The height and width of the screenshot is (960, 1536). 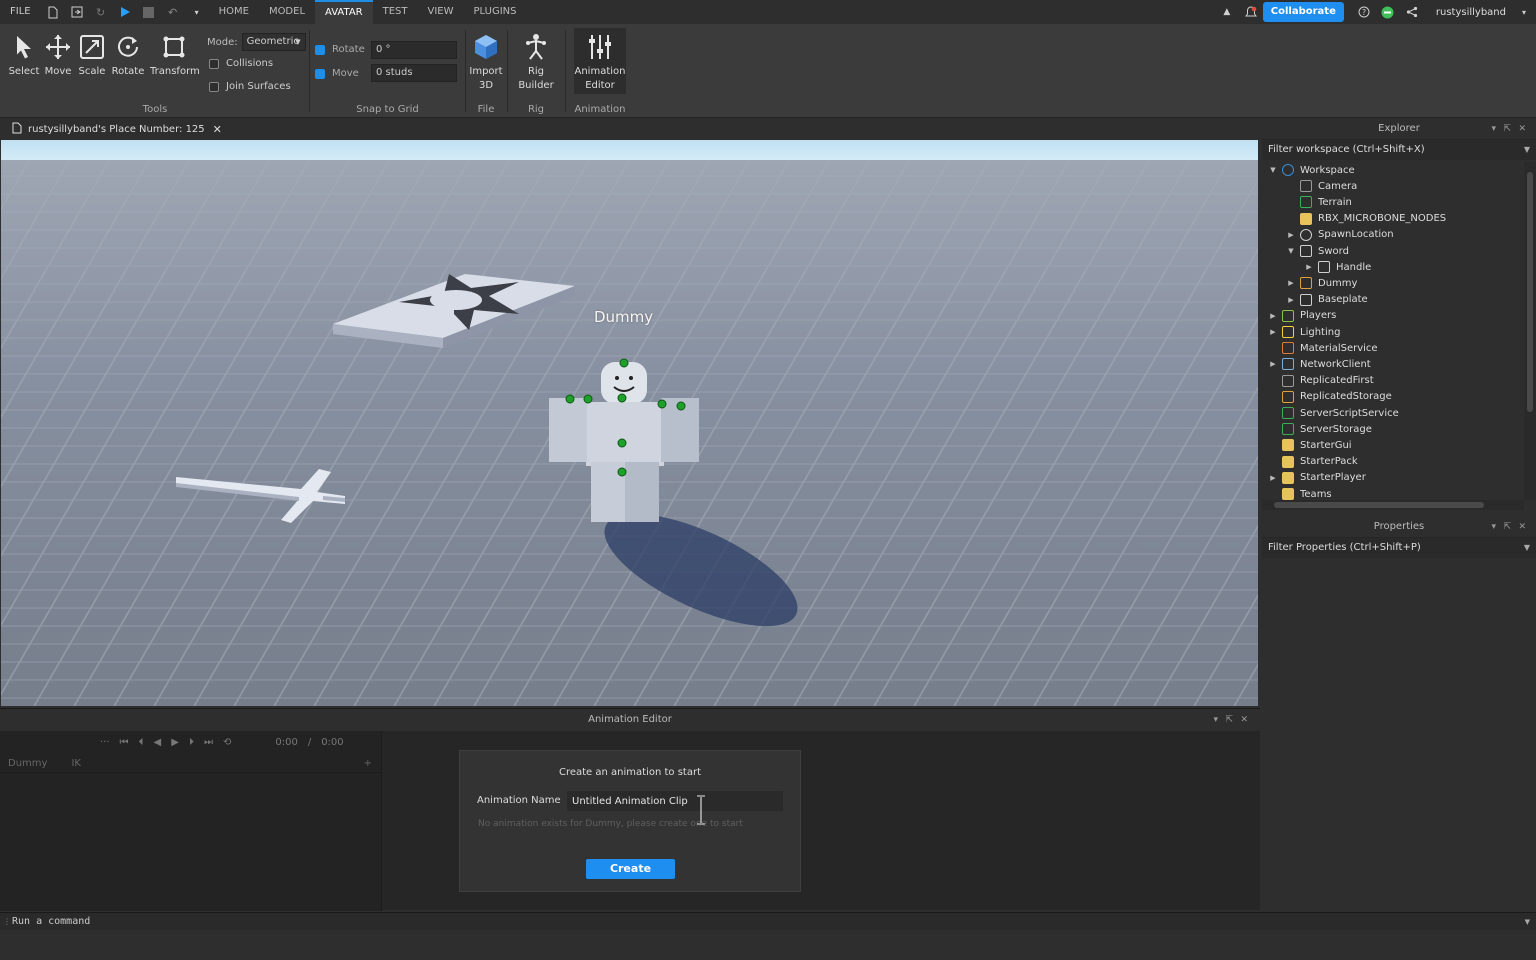 I want to click on status-icon, so click(x=1388, y=12).